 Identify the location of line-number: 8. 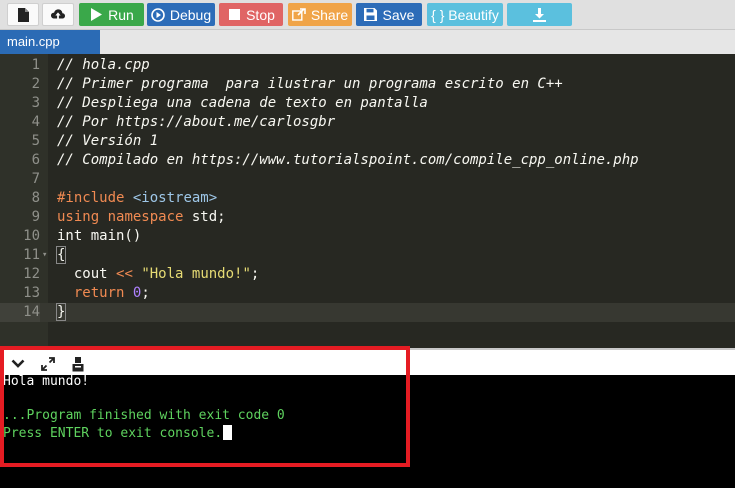
(35, 198).